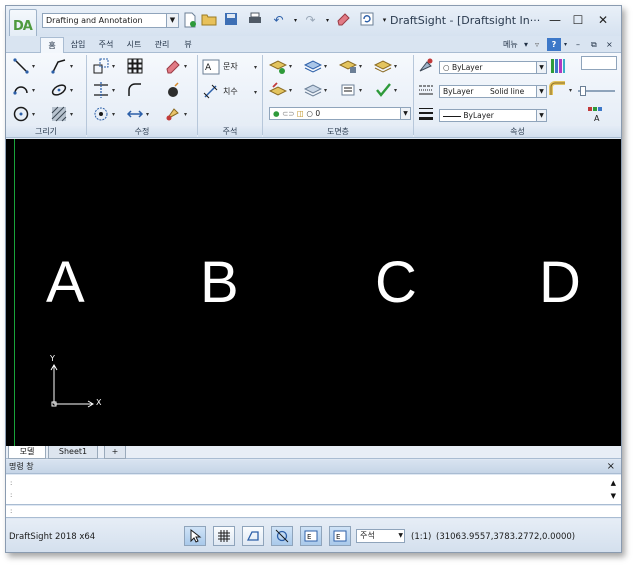  What do you see at coordinates (613, 496) in the screenshot?
I see `scroll-down-icon: ▼` at bounding box center [613, 496].